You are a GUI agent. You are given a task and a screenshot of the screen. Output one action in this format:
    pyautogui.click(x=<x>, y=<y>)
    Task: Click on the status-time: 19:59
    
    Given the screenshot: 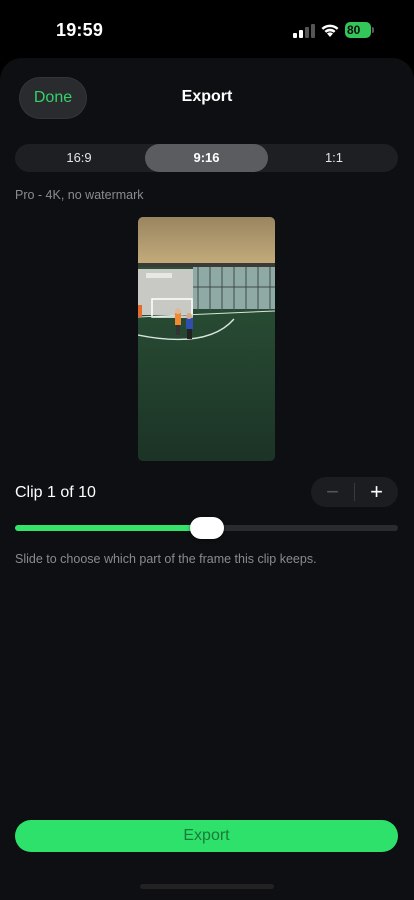 What is the action you would take?
    pyautogui.click(x=80, y=30)
    